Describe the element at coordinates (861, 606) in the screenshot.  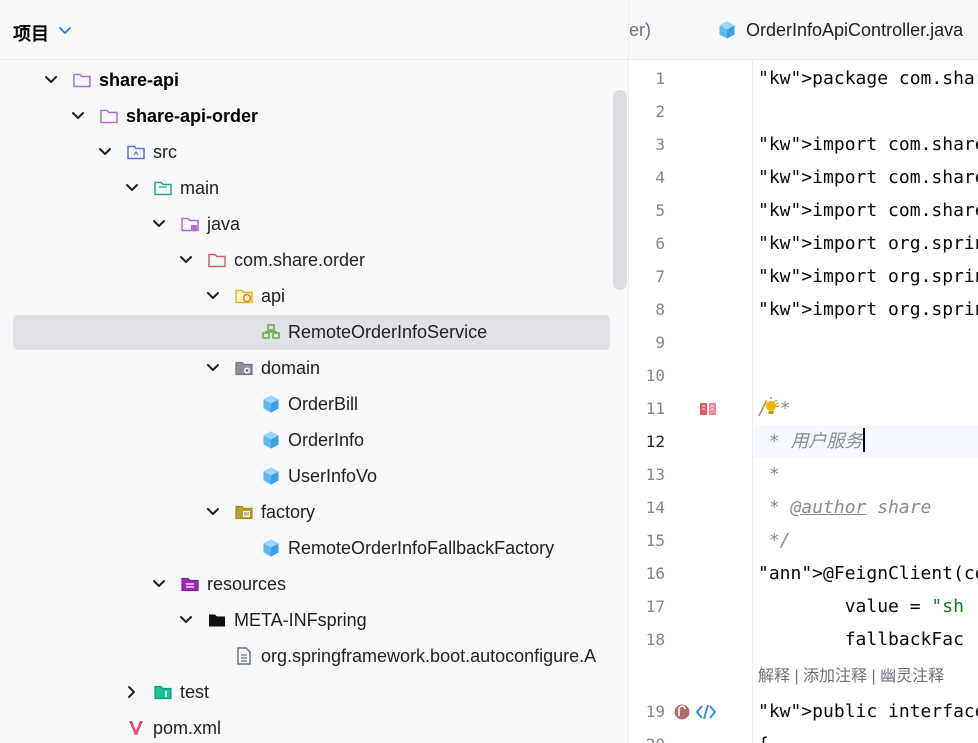
I see `code-line: value = "sh` at that location.